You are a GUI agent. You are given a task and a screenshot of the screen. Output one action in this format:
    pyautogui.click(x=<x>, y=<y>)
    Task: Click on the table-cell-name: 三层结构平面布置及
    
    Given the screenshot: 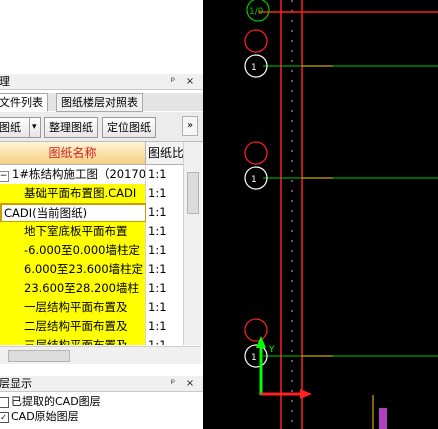 What is the action you would take?
    pyautogui.click(x=73, y=340)
    